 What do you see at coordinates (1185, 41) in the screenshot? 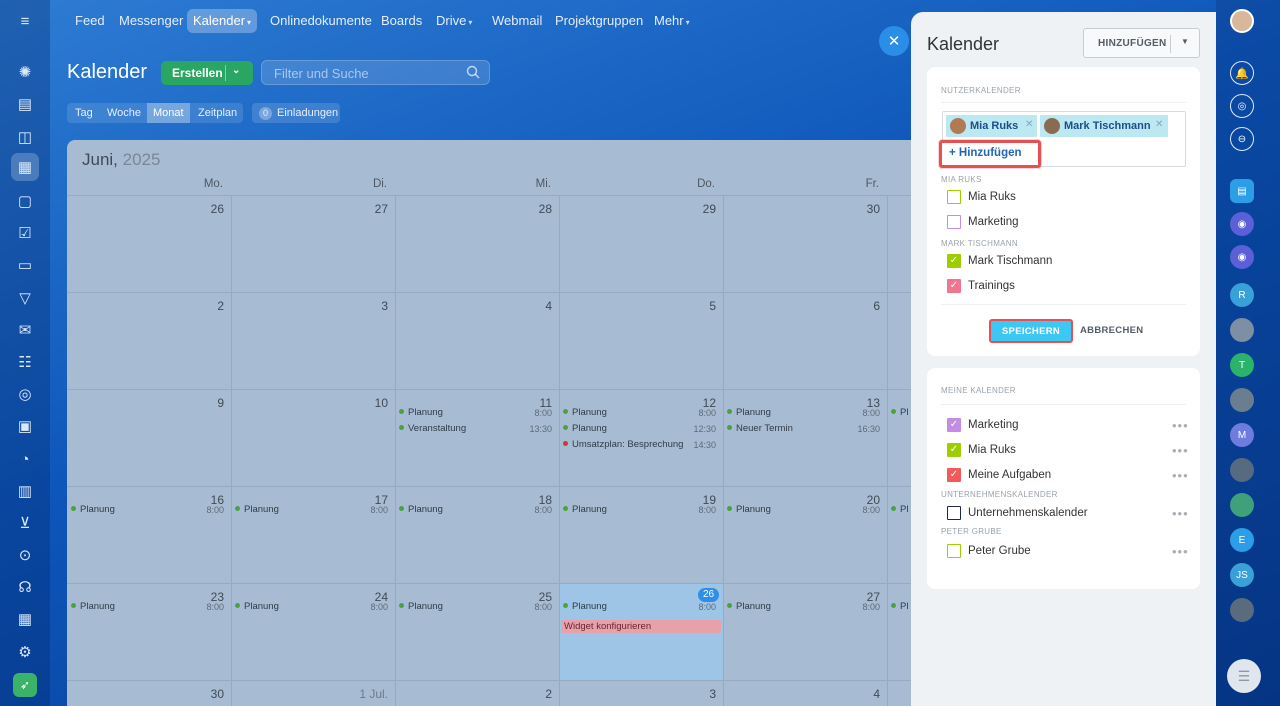
I see `chevron-down-icon: ▼` at bounding box center [1185, 41].